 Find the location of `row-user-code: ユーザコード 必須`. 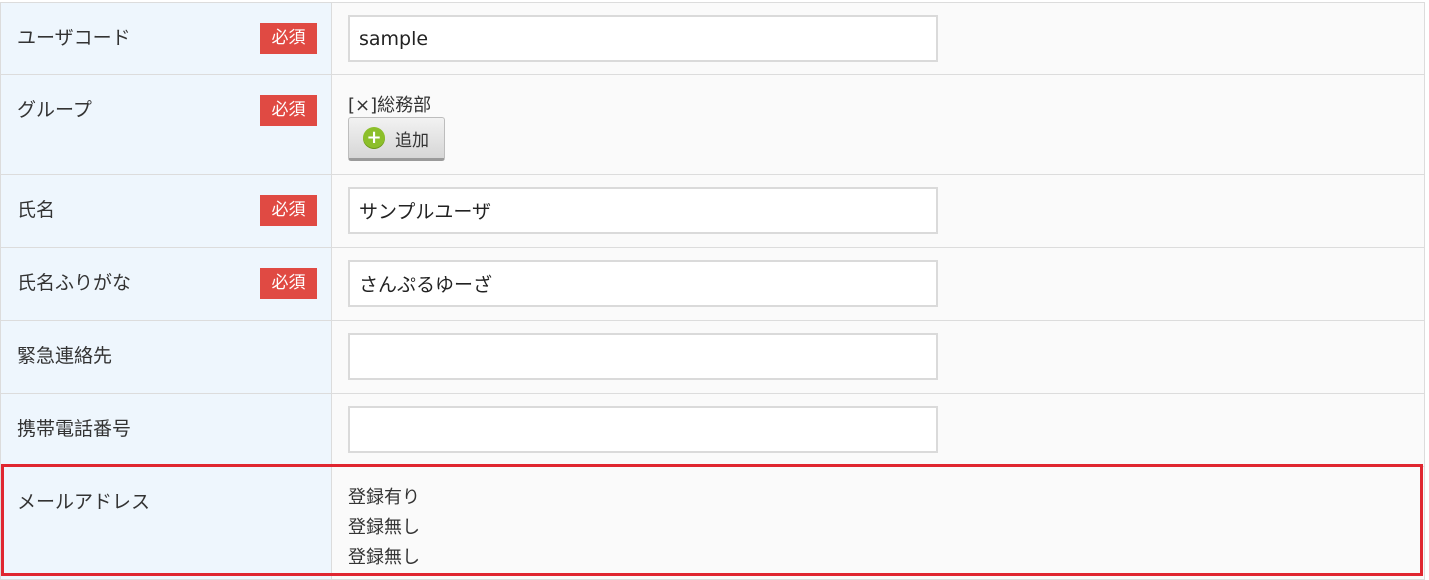

row-user-code: ユーザコード 必須 is located at coordinates (713, 39).